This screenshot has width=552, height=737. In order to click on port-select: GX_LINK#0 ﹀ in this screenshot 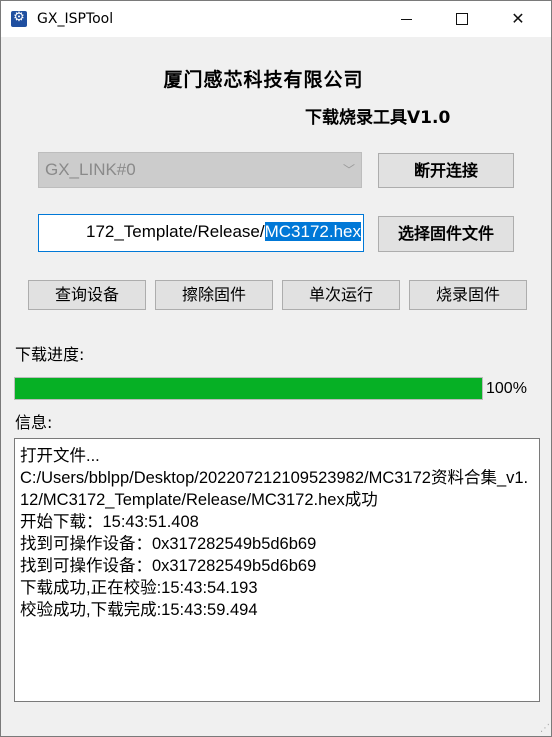, I will do `click(200, 170)`.